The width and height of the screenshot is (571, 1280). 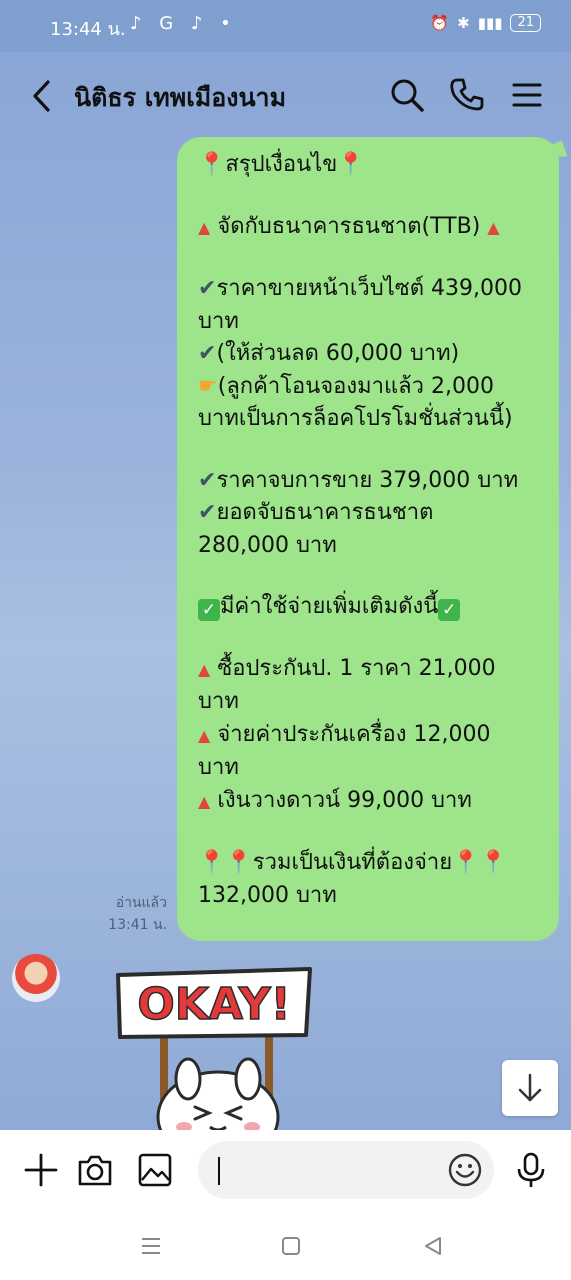 I want to click on message-line: ✔(ให้ส่วนลด 60,000 บาท), so click(x=369, y=354).